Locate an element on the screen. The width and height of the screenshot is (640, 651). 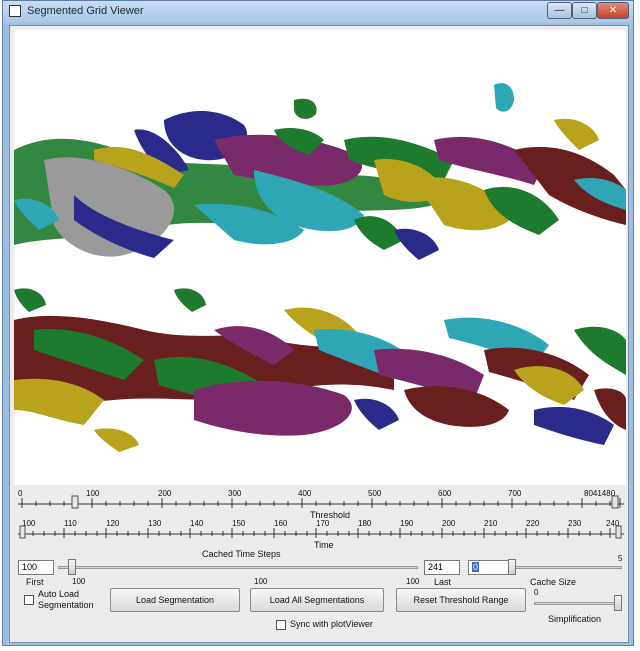
time-tick-label: 190 is located at coordinates (407, 523).